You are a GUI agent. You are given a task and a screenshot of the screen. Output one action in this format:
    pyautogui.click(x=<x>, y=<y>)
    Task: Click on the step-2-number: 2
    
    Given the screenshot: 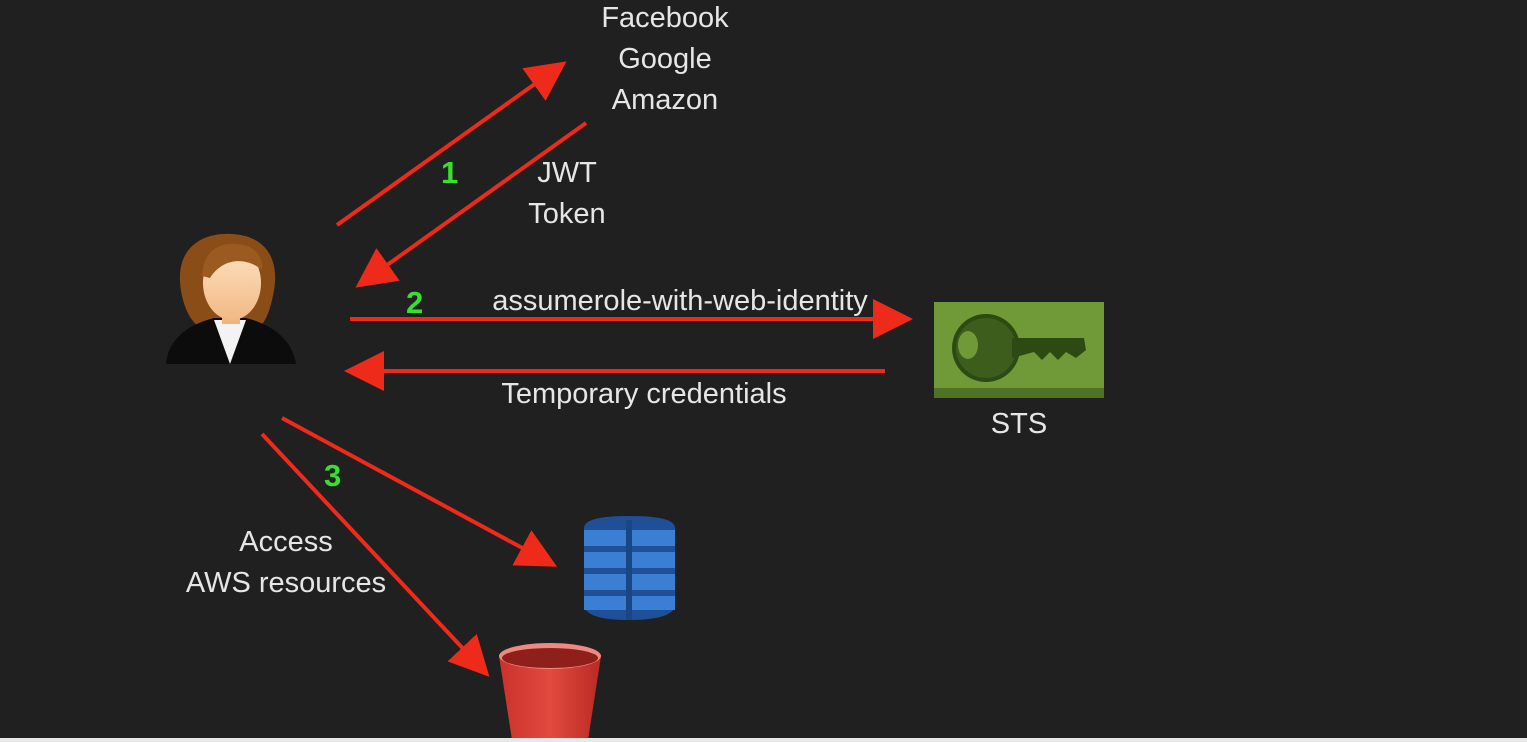 What is the action you would take?
    pyautogui.click(x=415, y=302)
    